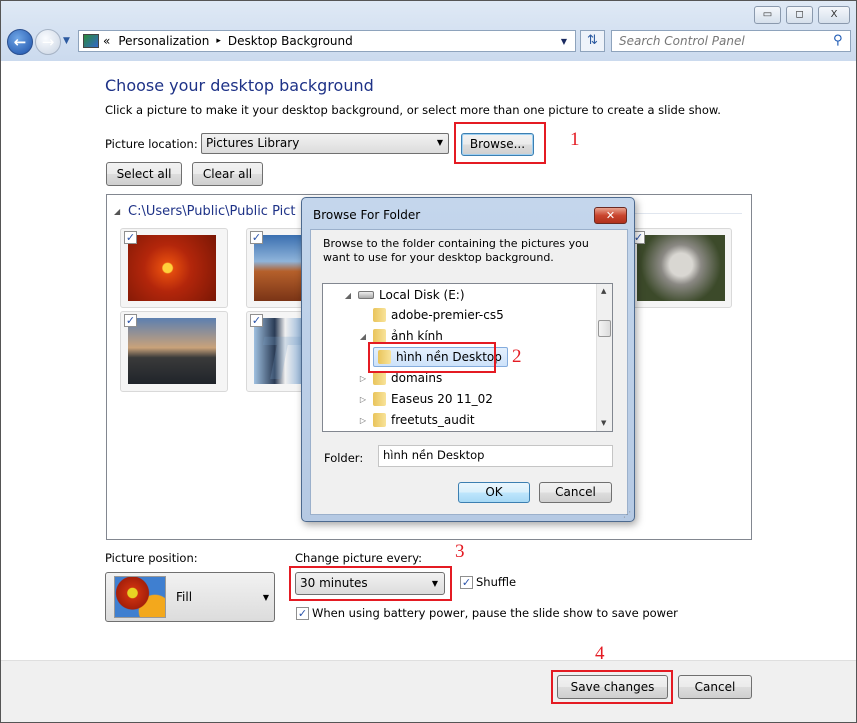 This screenshot has height=723, width=857. I want to click on address-bar: « Personalization ▸ Desktop Background ▼, so click(327, 41).